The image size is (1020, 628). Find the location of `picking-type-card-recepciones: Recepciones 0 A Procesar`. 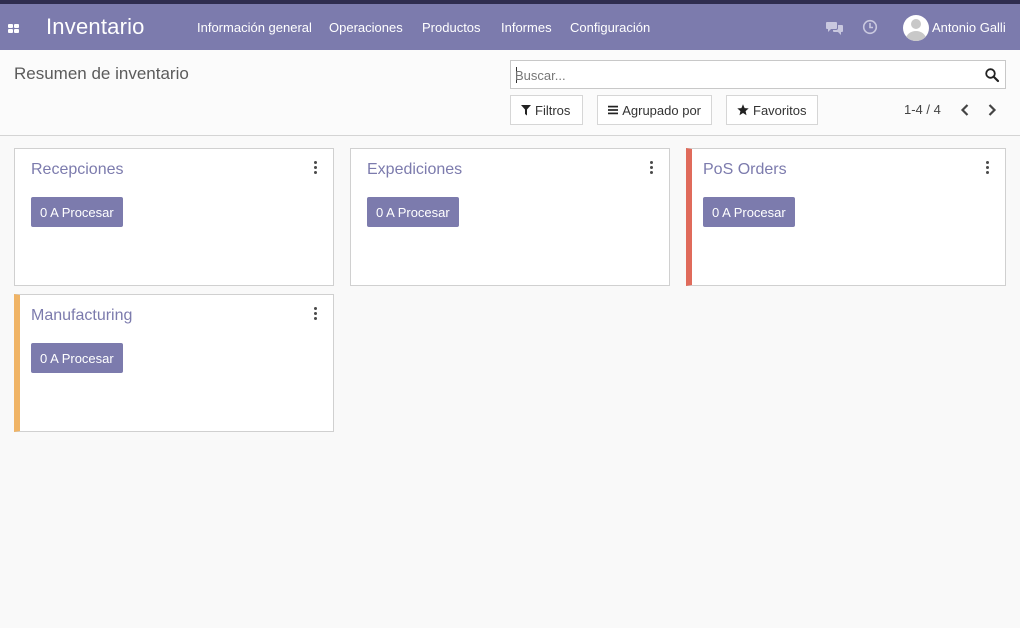

picking-type-card-recepciones: Recepciones 0 A Procesar is located at coordinates (174, 217).